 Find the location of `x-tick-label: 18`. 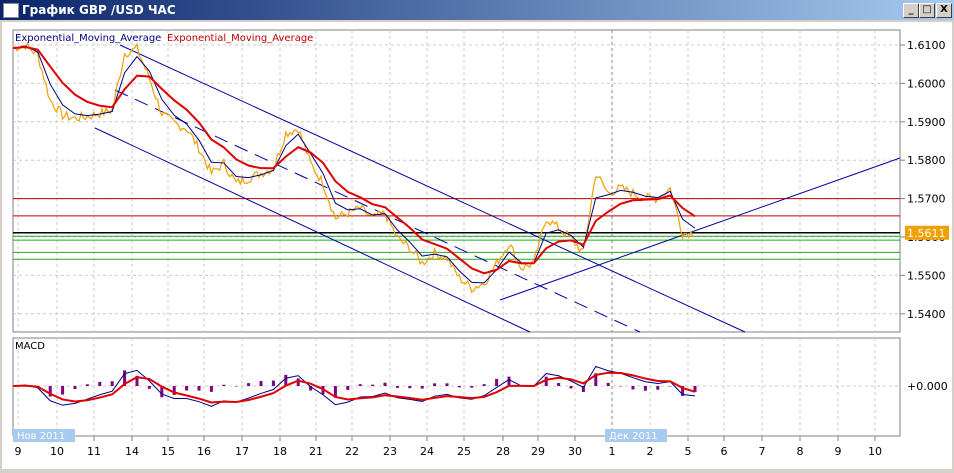

x-tick-label: 18 is located at coordinates (280, 451).